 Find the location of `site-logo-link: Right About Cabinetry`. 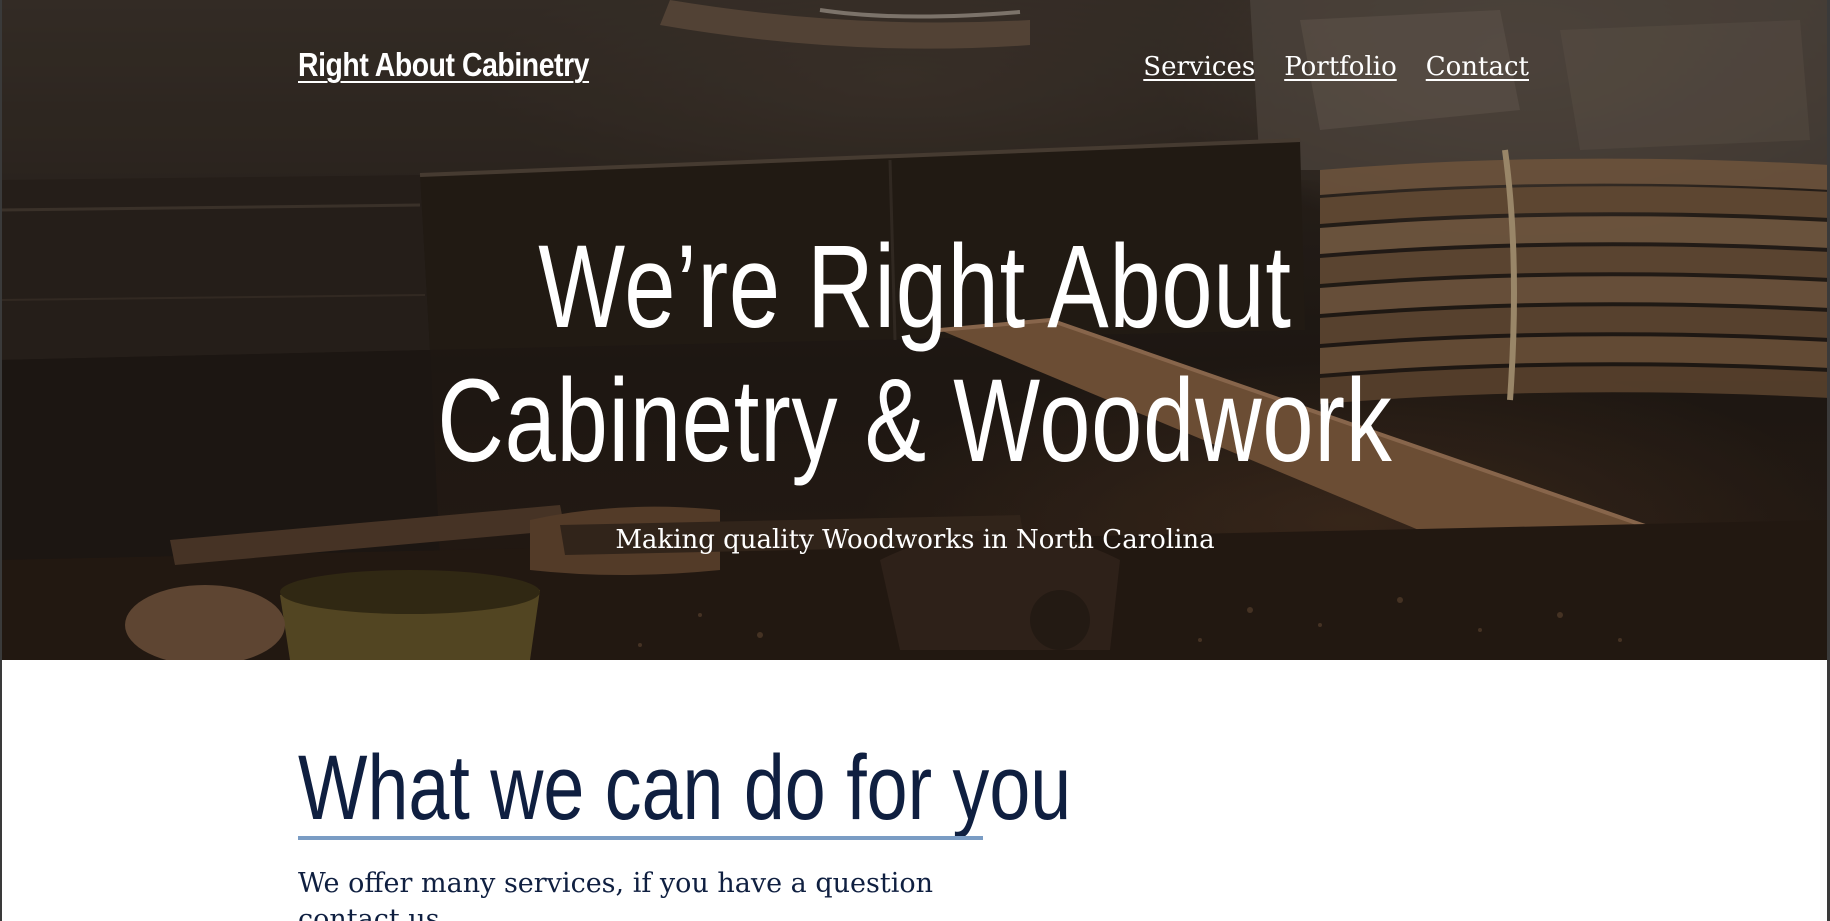

site-logo-link: Right About Cabinetry is located at coordinates (443, 65).